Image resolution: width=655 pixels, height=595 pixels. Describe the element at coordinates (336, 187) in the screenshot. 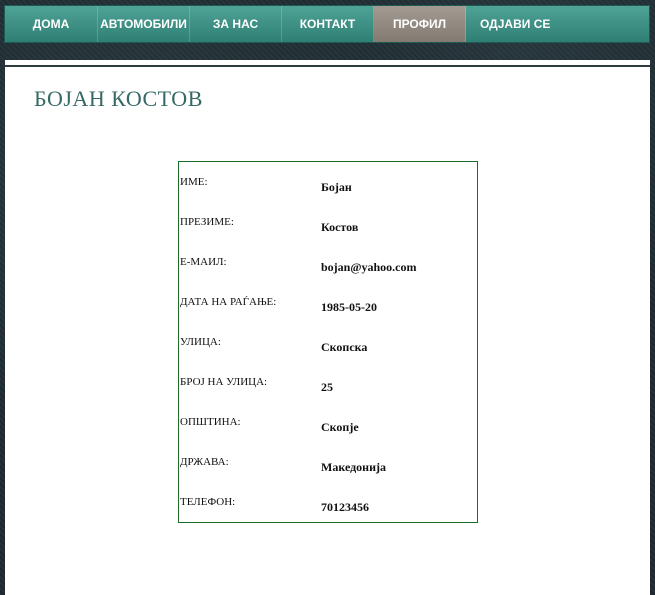

I see `field-value: Бојан` at that location.